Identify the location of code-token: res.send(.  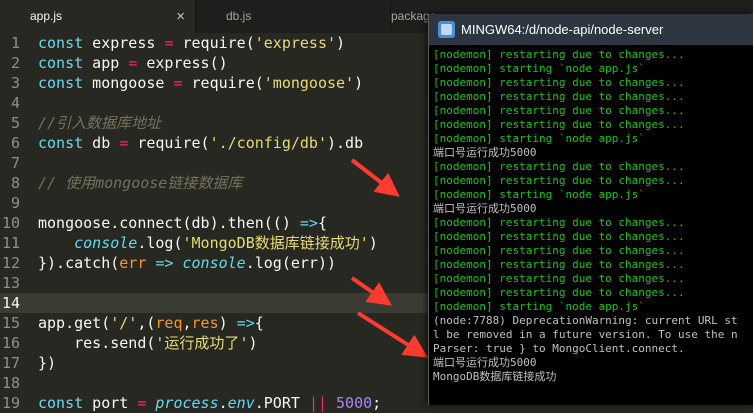
(97, 343).